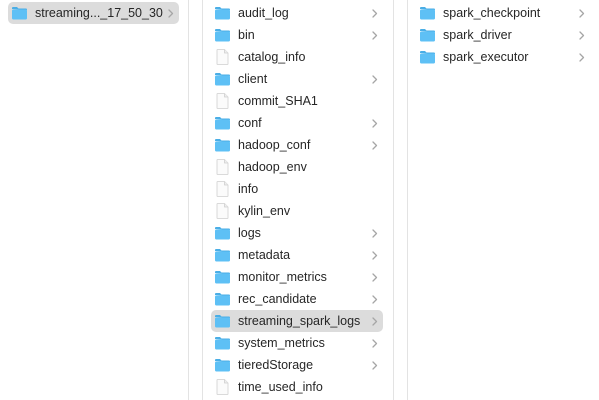  I want to click on item-label: audit_log, so click(263, 13).